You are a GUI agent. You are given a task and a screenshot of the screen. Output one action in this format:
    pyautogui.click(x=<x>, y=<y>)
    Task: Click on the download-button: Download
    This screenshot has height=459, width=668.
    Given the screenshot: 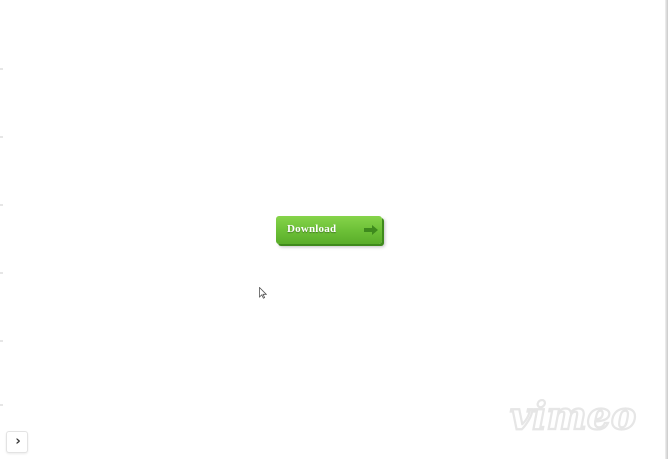 What is the action you would take?
    pyautogui.click(x=329, y=230)
    